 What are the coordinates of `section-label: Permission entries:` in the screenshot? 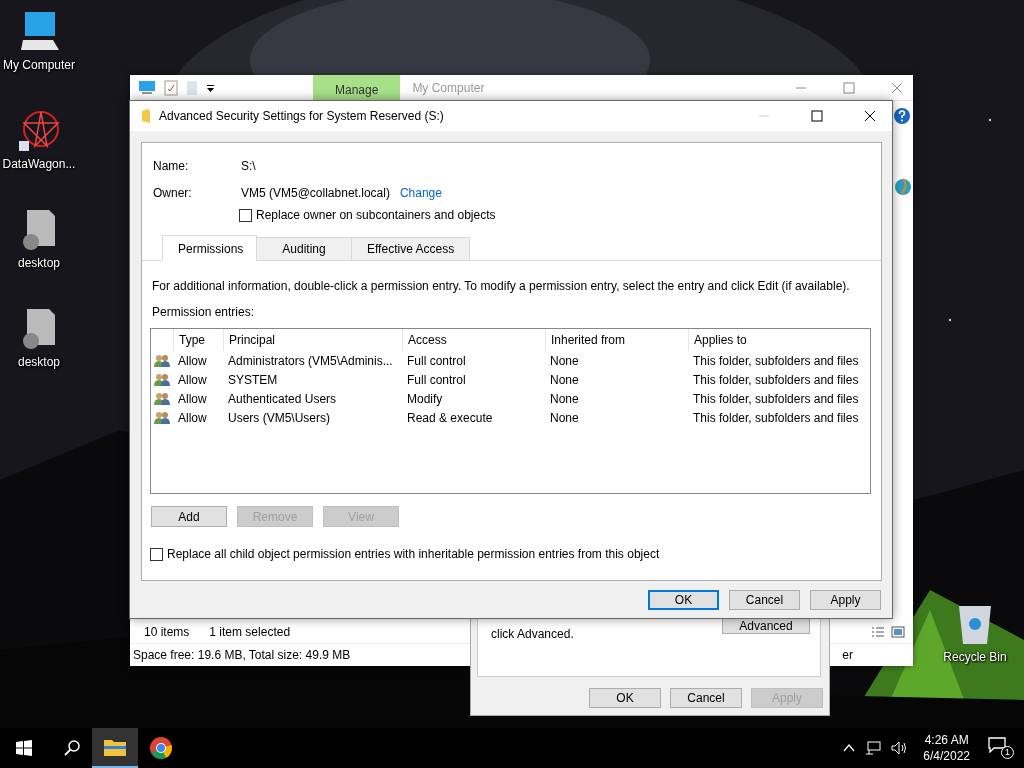 It's located at (204, 312).